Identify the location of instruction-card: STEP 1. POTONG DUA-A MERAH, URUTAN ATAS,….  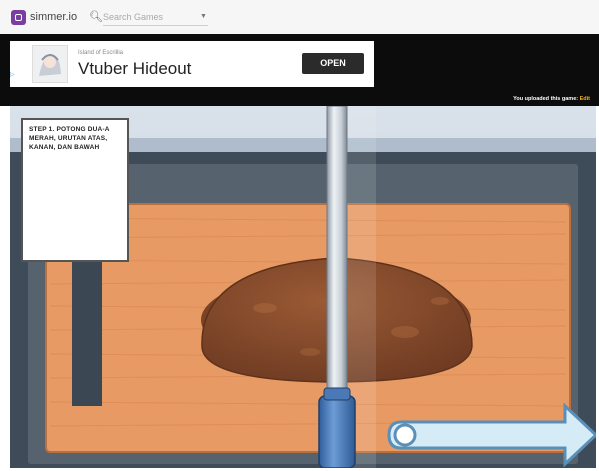
(75, 190).